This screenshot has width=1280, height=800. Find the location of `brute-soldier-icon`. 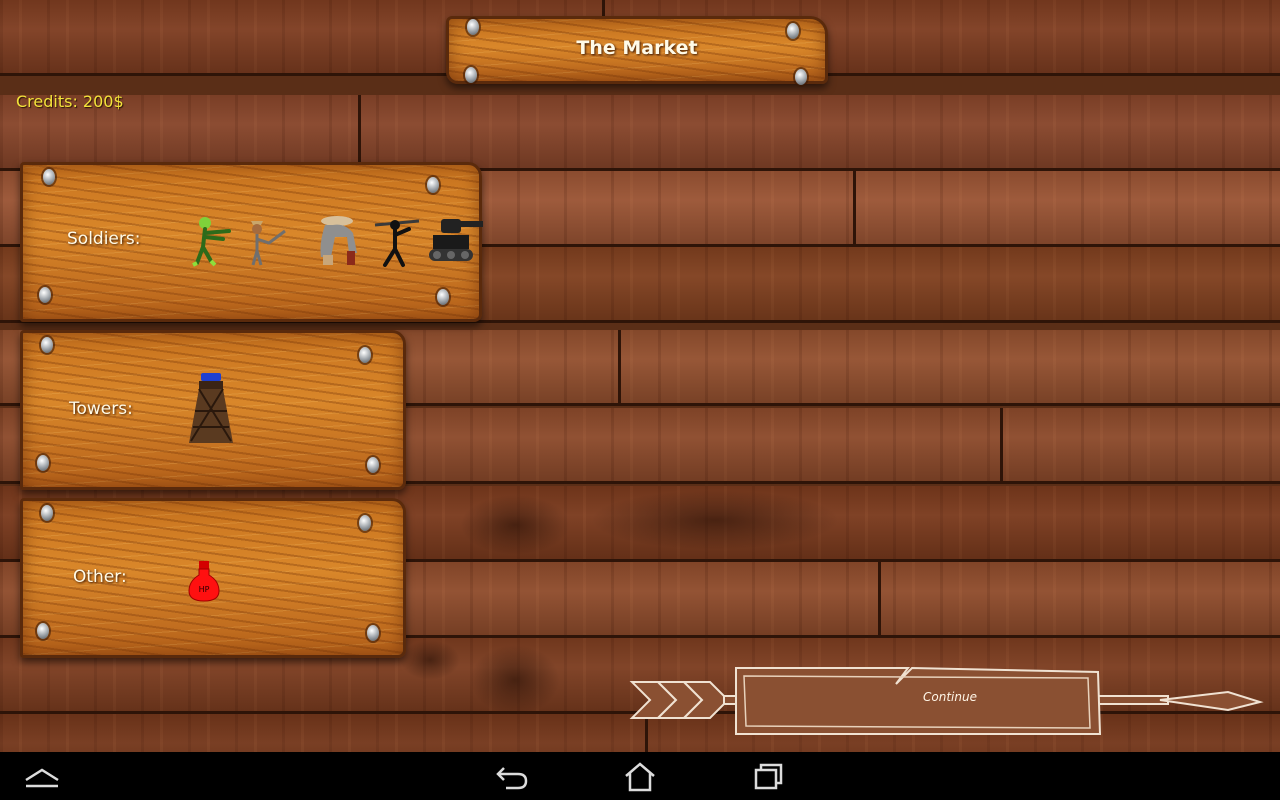

brute-soldier-icon is located at coordinates (337, 241).